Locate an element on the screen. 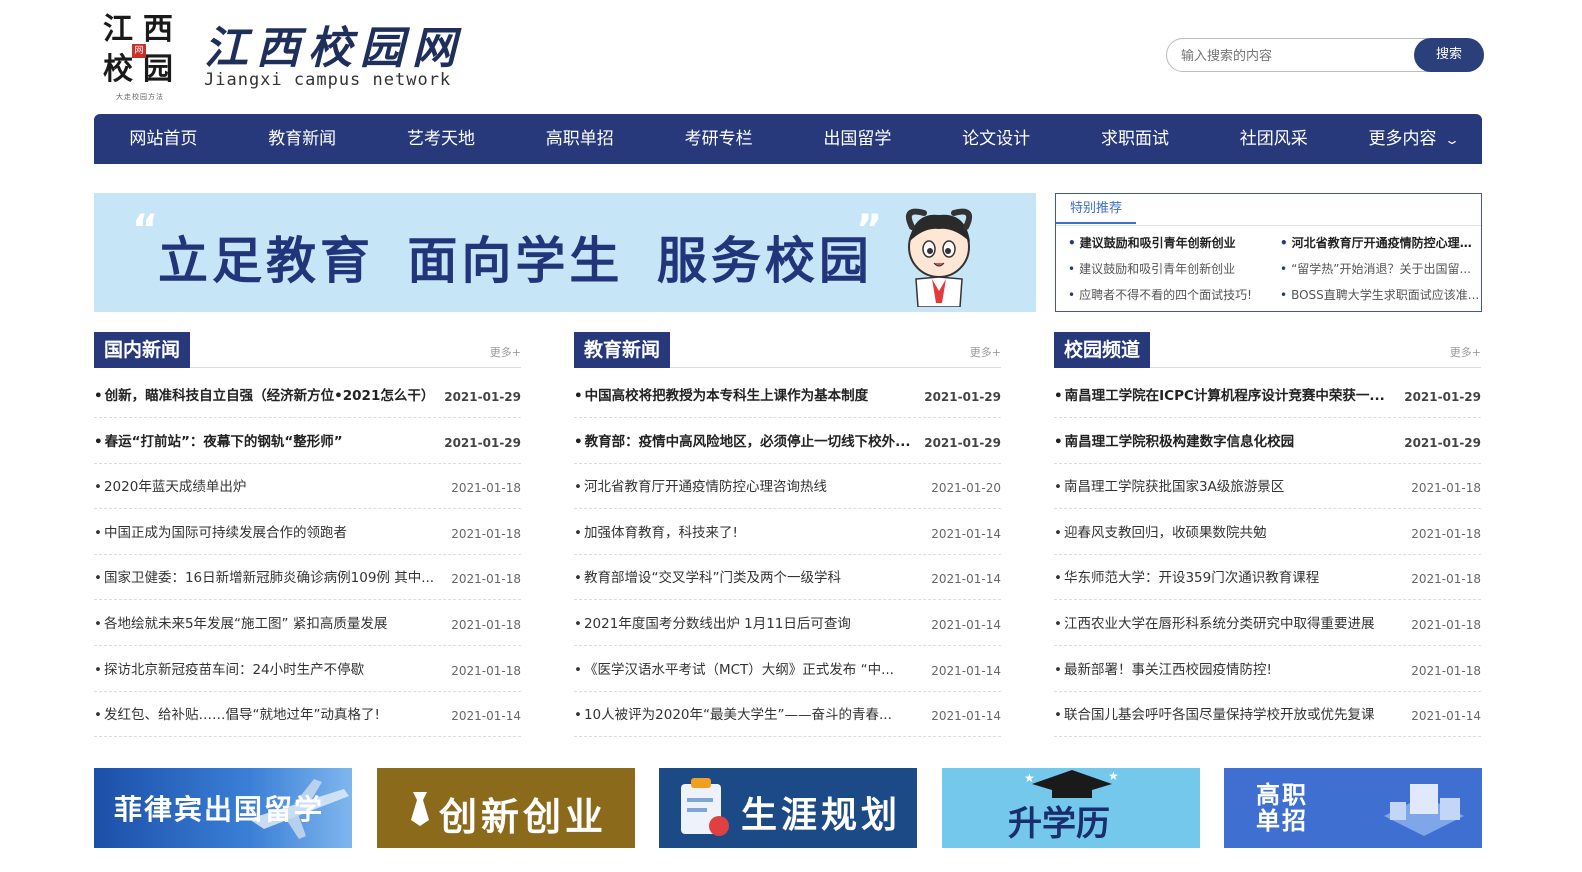 This screenshot has width=1582, height=872. nav-item-postgrad: 考研专栏 is located at coordinates (718, 139).